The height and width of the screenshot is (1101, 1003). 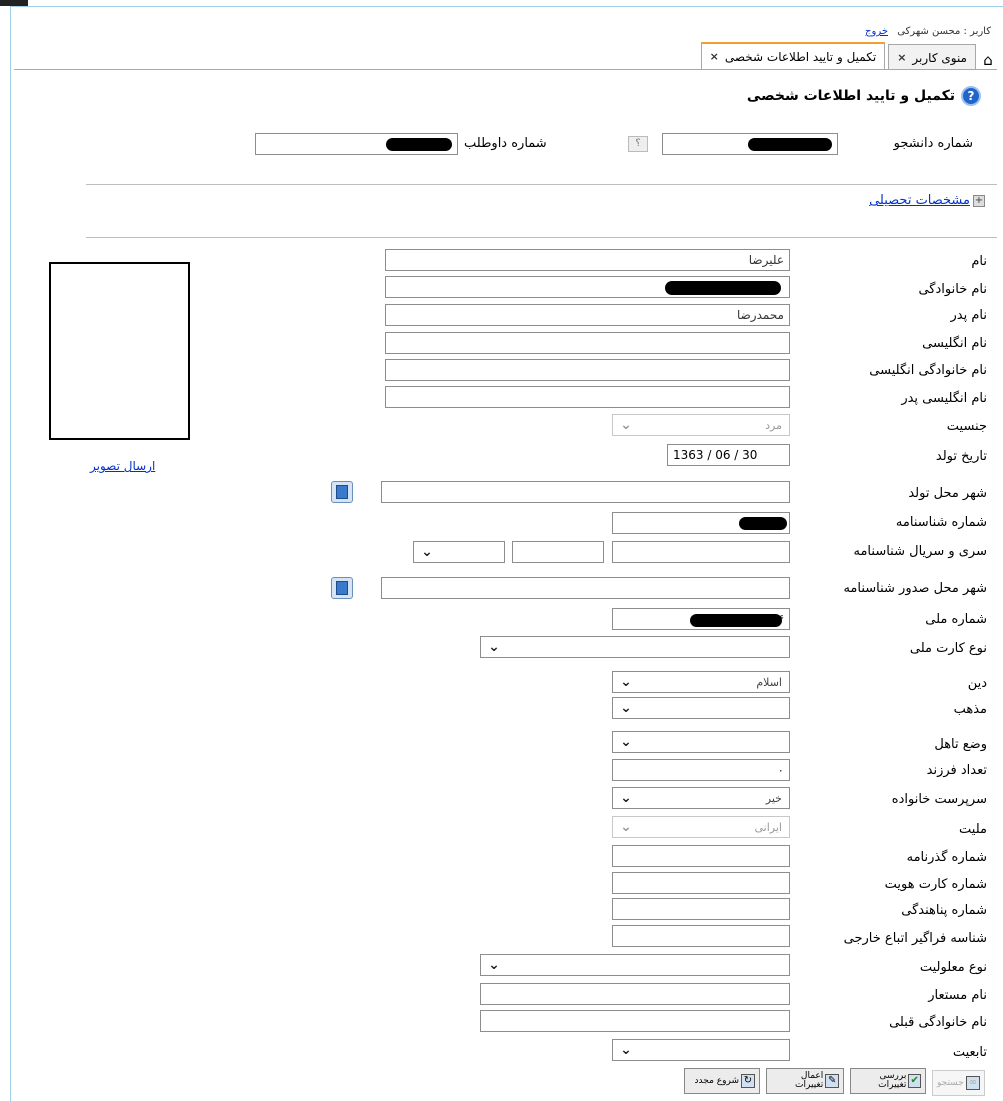 What do you see at coordinates (956, 619) in the screenshot?
I see `national-id-label: شماره ملی` at bounding box center [956, 619].